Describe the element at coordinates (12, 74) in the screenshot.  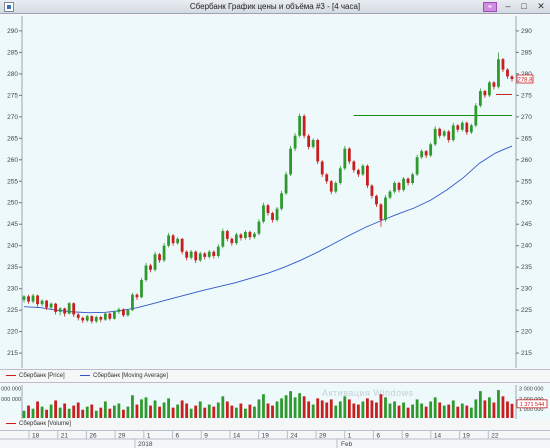
I see `price-tick-label-left: 280` at that location.